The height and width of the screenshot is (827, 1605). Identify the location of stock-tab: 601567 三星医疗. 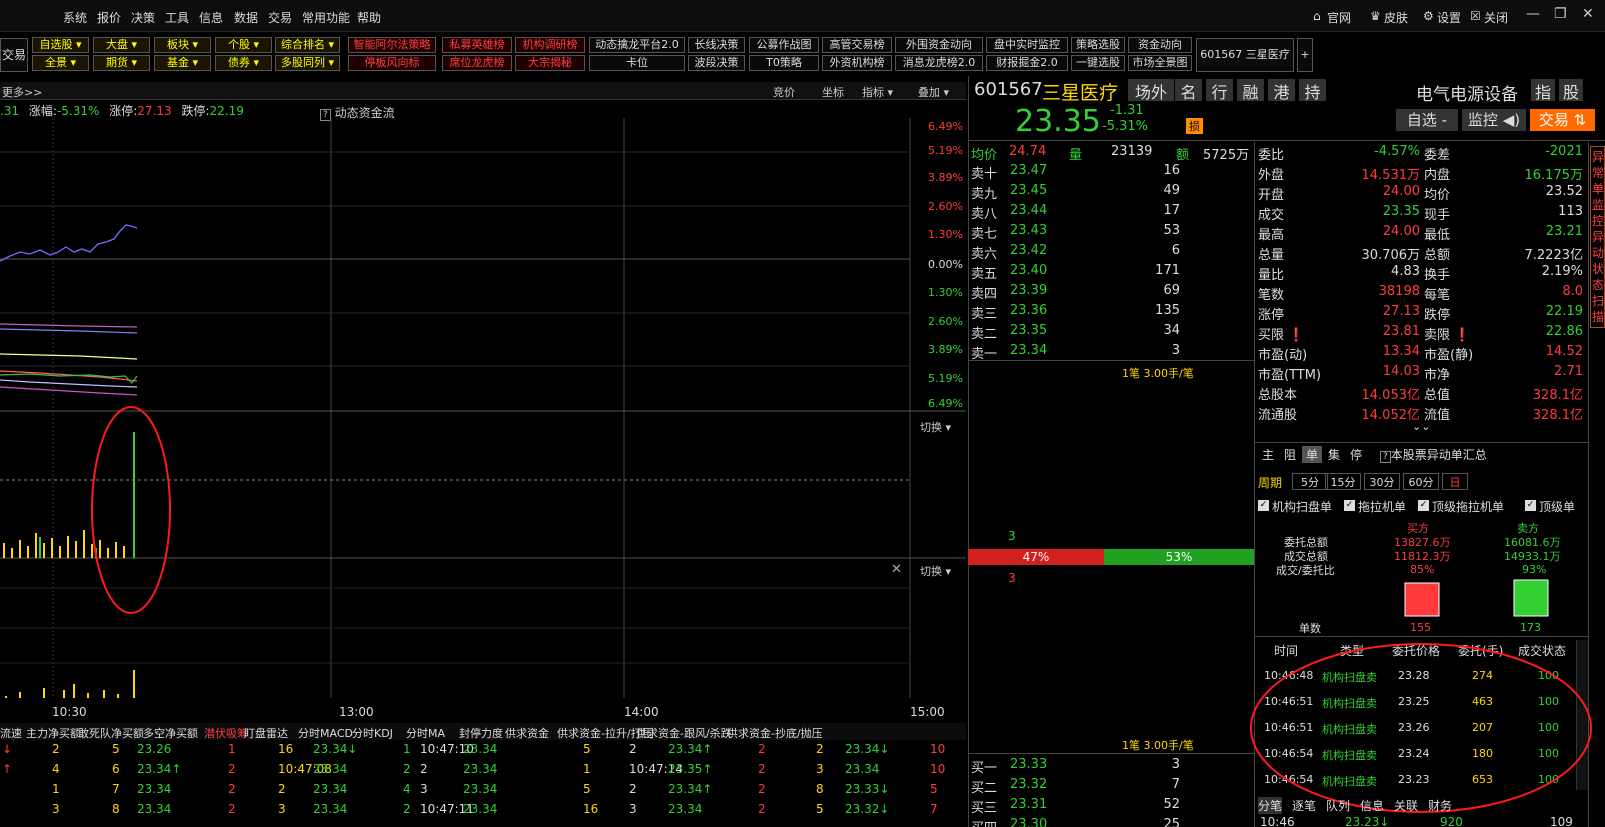
(1245, 55).